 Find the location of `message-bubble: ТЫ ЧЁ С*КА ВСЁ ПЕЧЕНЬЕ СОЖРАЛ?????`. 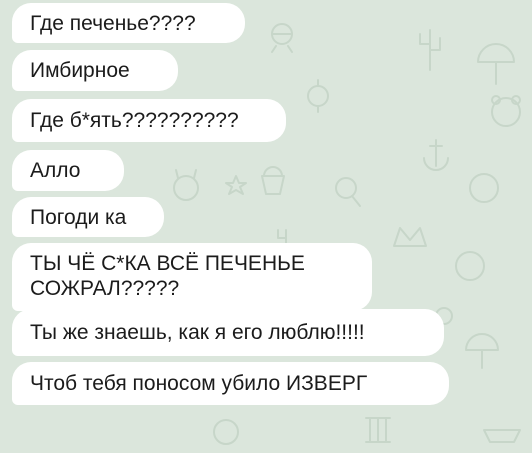

message-bubble: ТЫ ЧЁ С*КА ВСЁ ПЕЧЕНЬЕ СОЖРАЛ????? is located at coordinates (192, 277).